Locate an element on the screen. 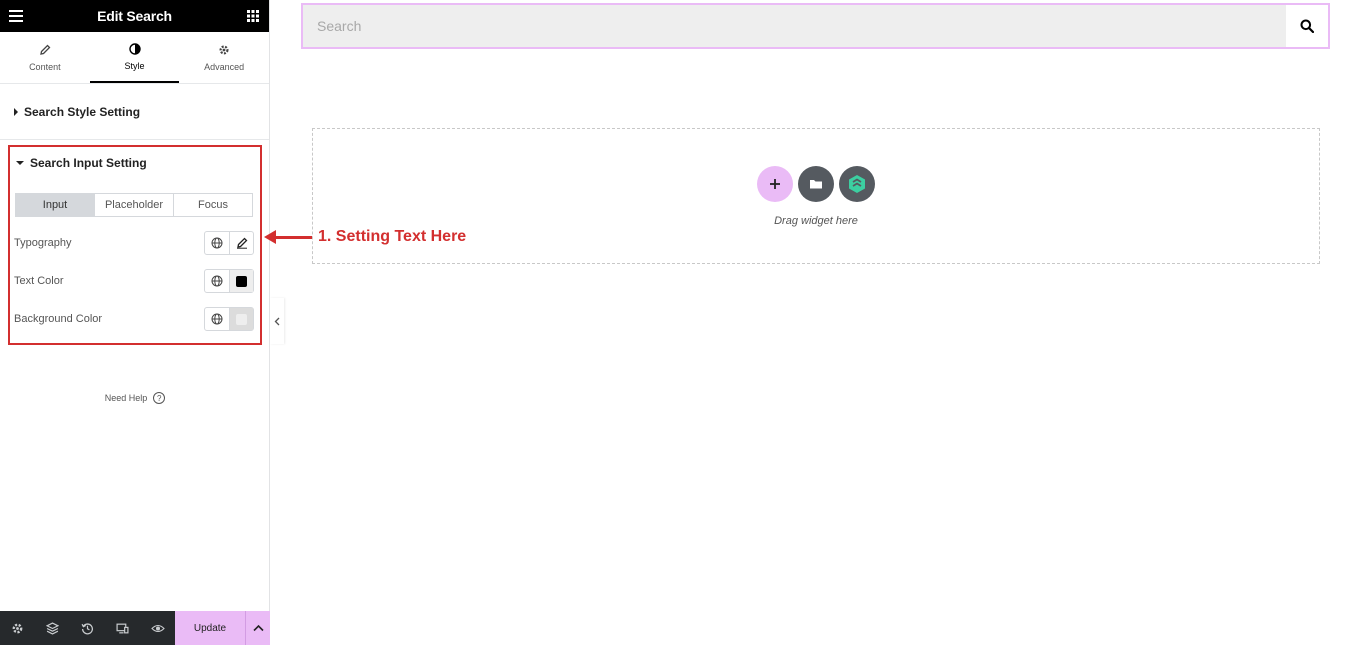  section-header: Search Input Setting is located at coordinates (81, 163).